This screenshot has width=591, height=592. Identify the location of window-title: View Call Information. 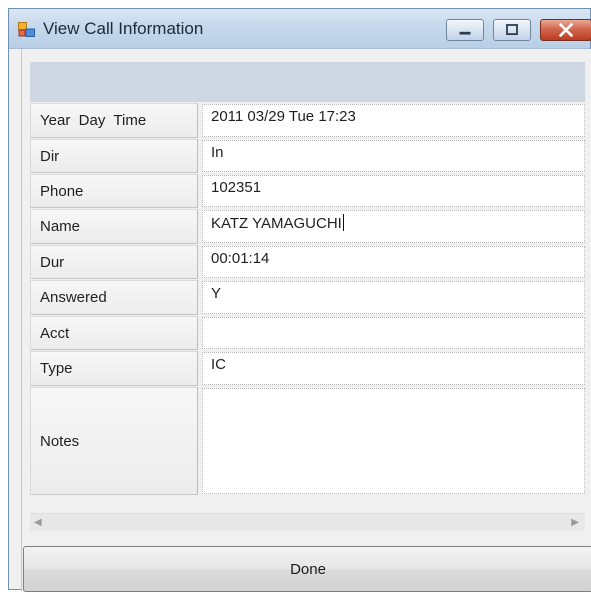
(123, 28).